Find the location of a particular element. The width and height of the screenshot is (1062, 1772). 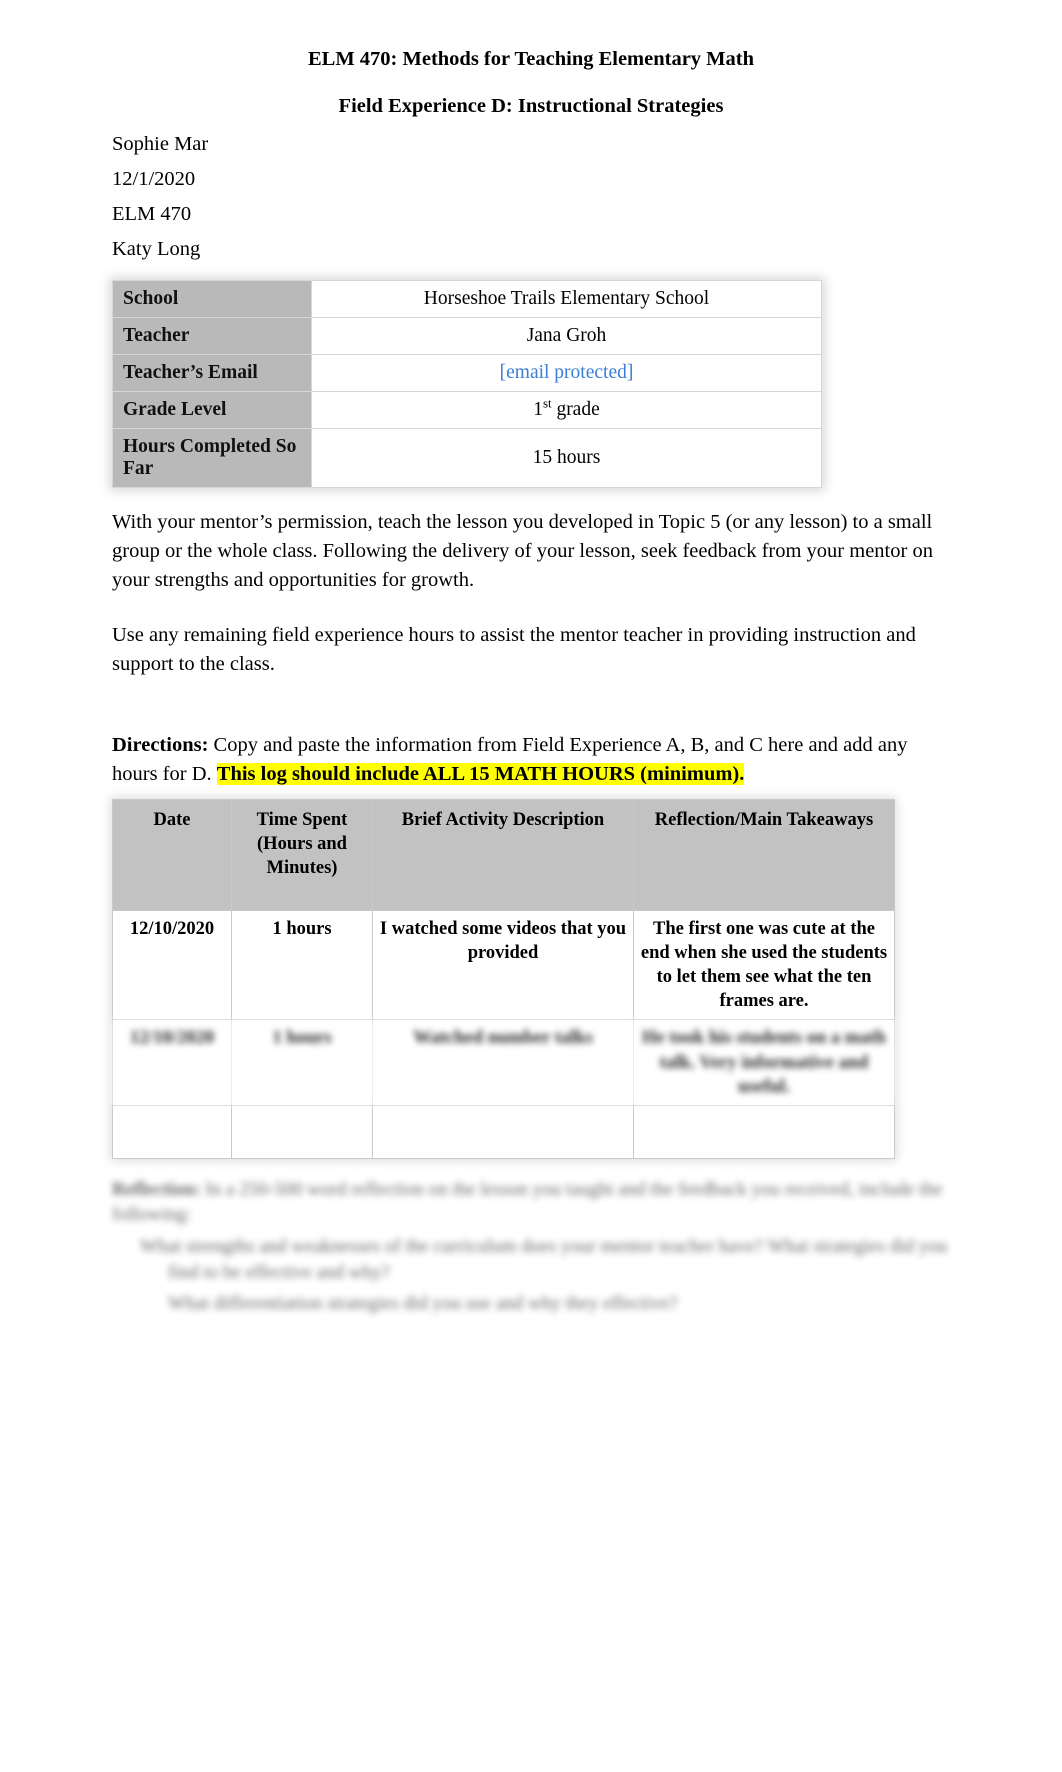

info-label-grade-level: Grade Level is located at coordinates (212, 409).